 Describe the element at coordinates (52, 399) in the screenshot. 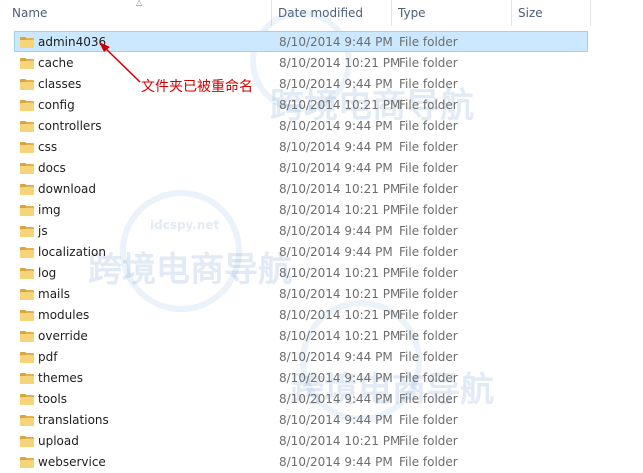

I see `file-name: tools` at that location.